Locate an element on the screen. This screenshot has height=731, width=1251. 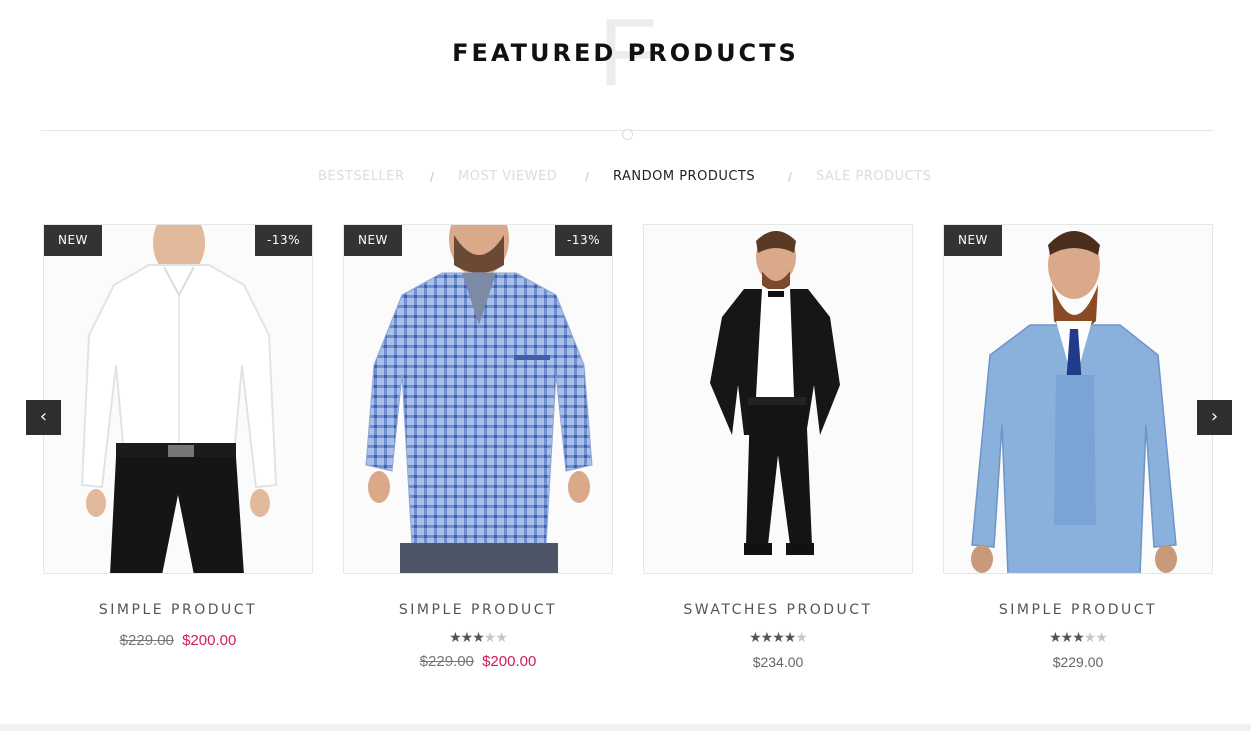
carousel-next-button: › is located at coordinates (1214, 417).